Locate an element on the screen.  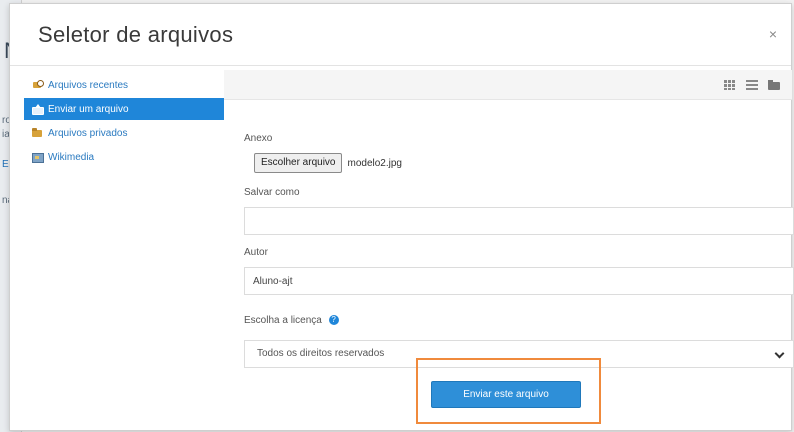
license-selected-value: Todos os direitos reservados is located at coordinates (321, 353).